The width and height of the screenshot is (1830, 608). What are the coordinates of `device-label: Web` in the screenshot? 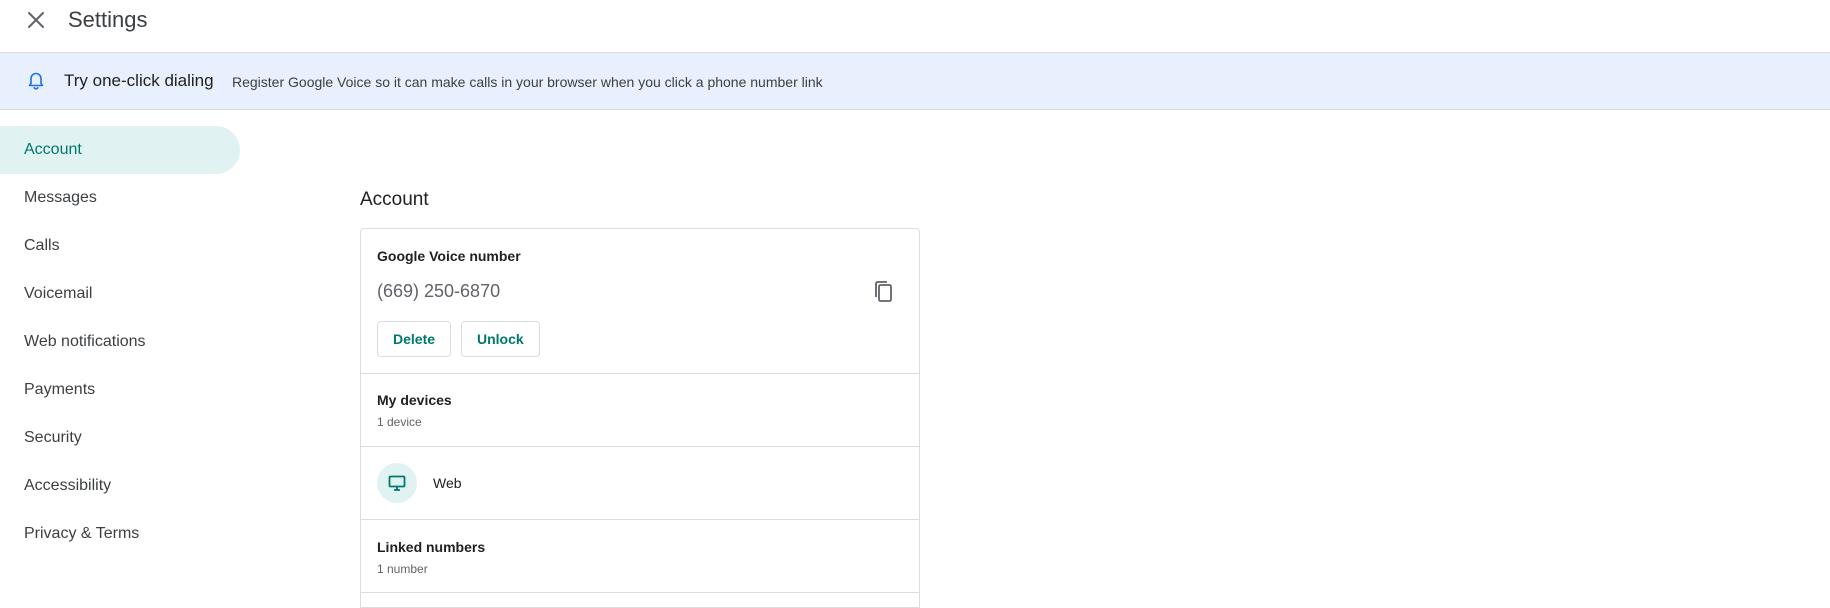 It's located at (447, 483).